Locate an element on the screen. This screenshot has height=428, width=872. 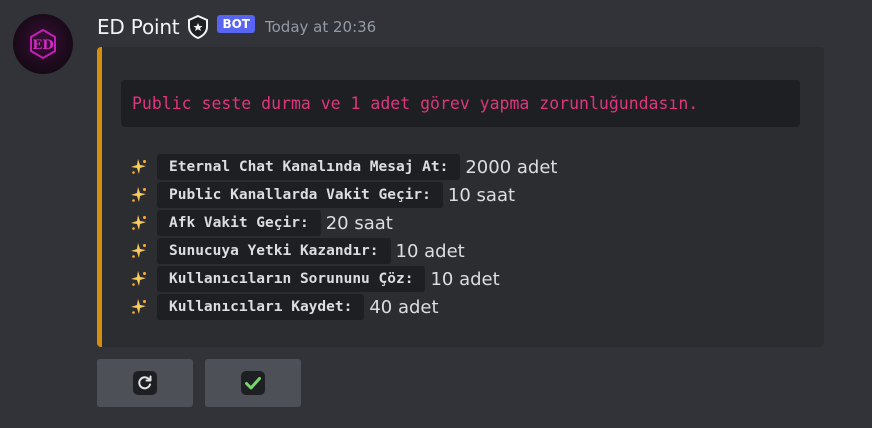
avatar: ED is located at coordinates (43, 44).